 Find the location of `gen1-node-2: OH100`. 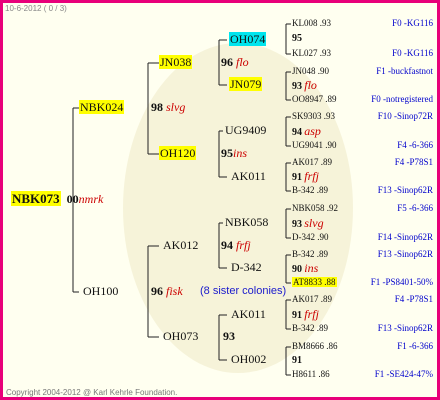

gen1-node-2: OH100 is located at coordinates (100, 291).